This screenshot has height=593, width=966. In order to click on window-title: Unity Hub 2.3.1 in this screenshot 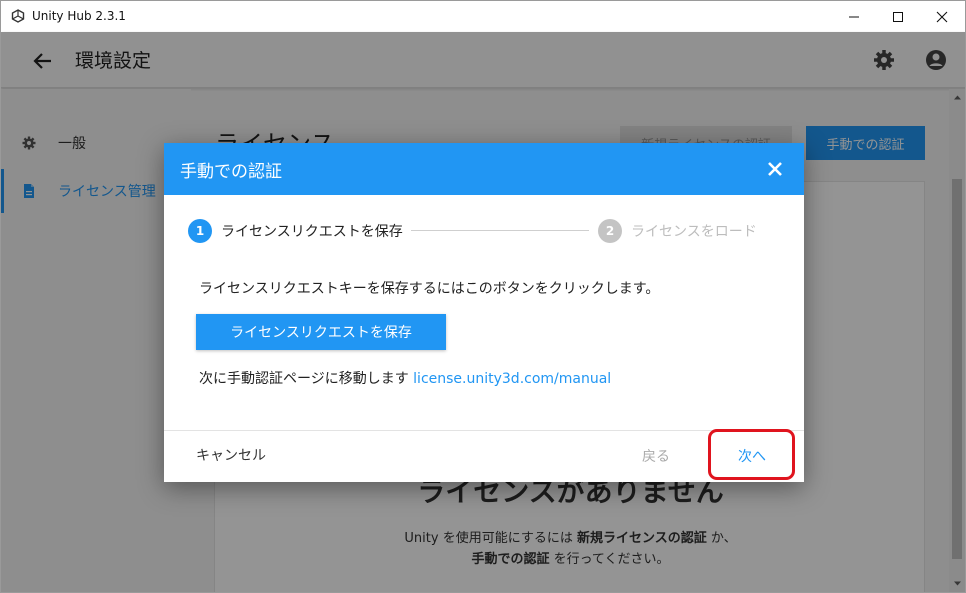, I will do `click(79, 16)`.